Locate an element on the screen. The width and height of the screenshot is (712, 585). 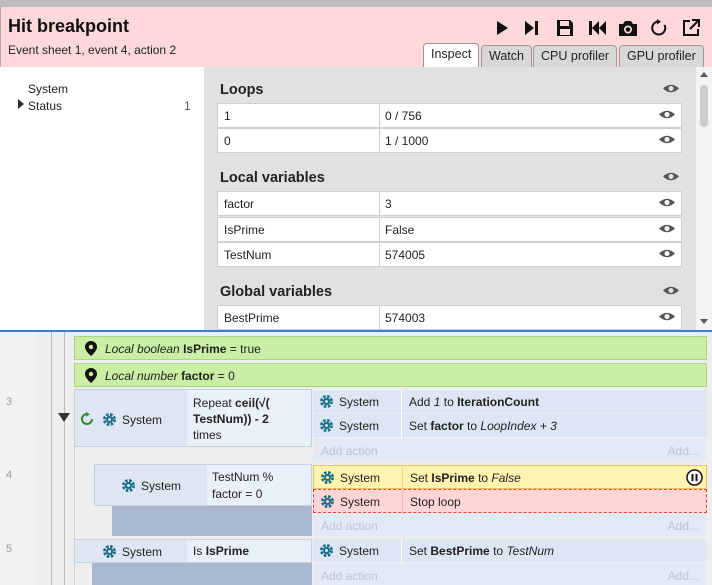
var-name: factor is located at coordinates (239, 204).